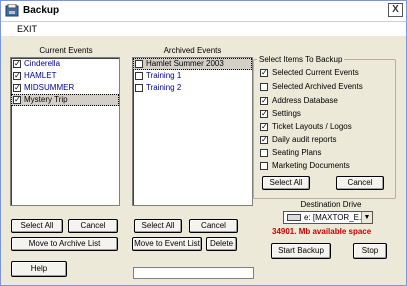 Image resolution: width=407 pixels, height=286 pixels. I want to click on close-button: X, so click(395, 10).